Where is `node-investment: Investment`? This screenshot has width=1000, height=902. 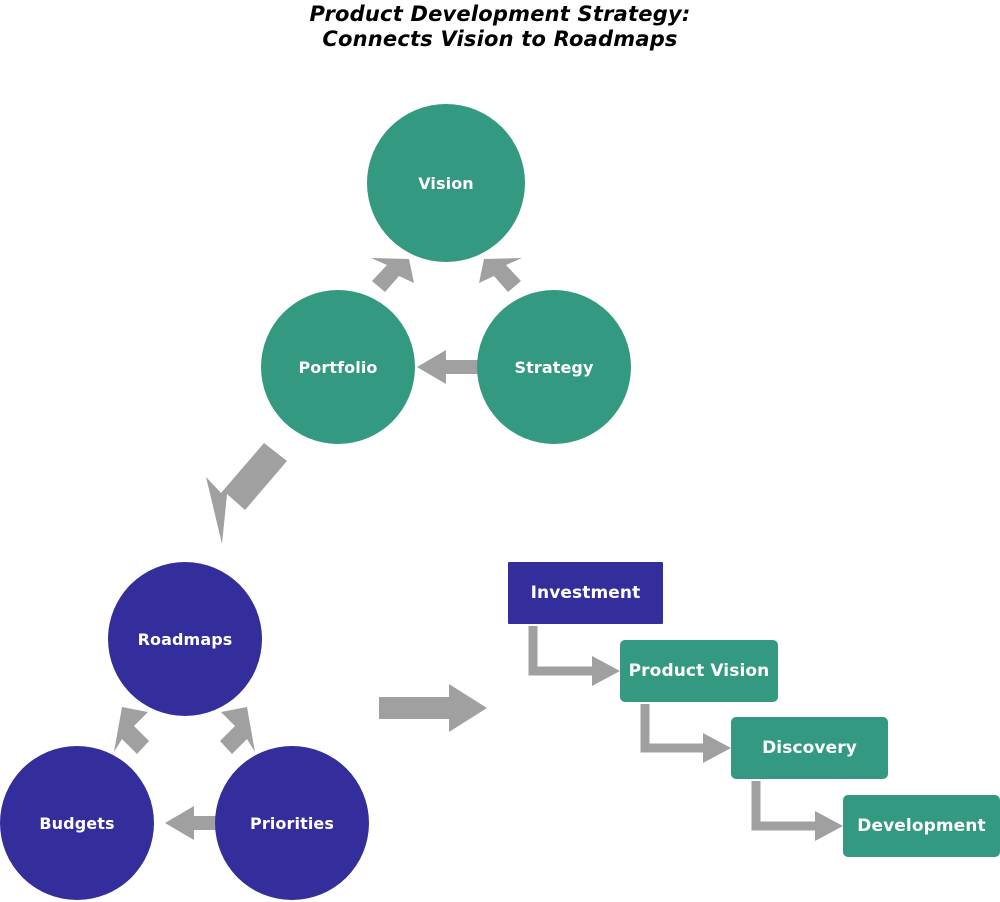 node-investment: Investment is located at coordinates (585, 593).